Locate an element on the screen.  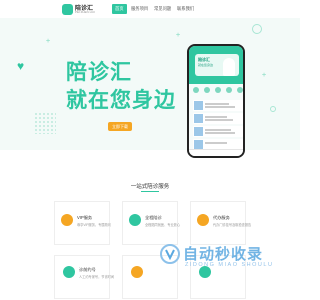
app-phone-mockup: 陪诊汇 就在您身边 is located at coordinates (216, 101).